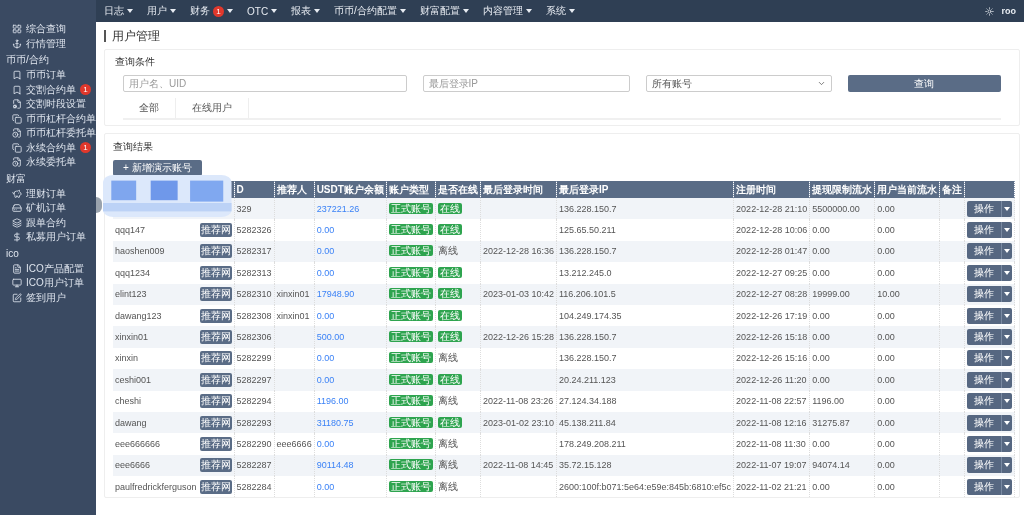 The width and height of the screenshot is (1024, 515). What do you see at coordinates (48, 43) in the screenshot?
I see `sidebar-item: 行情管理` at bounding box center [48, 43].